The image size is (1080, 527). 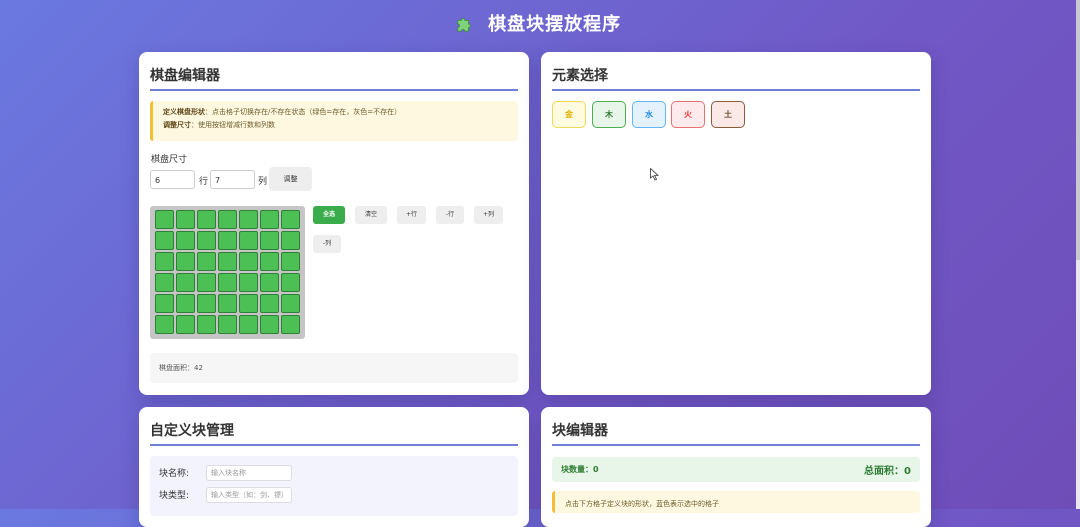 What do you see at coordinates (371, 215) in the screenshot?
I see `clear-button: 清空` at bounding box center [371, 215].